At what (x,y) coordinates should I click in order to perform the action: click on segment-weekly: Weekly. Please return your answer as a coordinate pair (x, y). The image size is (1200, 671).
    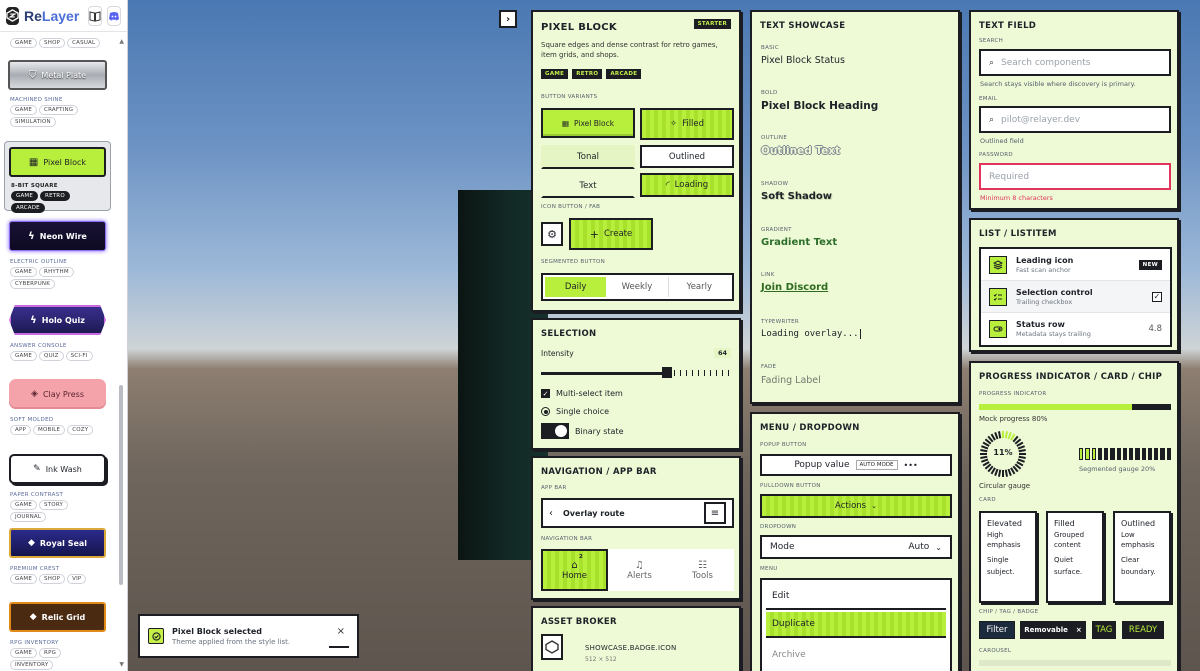
    Looking at the image, I should click on (637, 287).